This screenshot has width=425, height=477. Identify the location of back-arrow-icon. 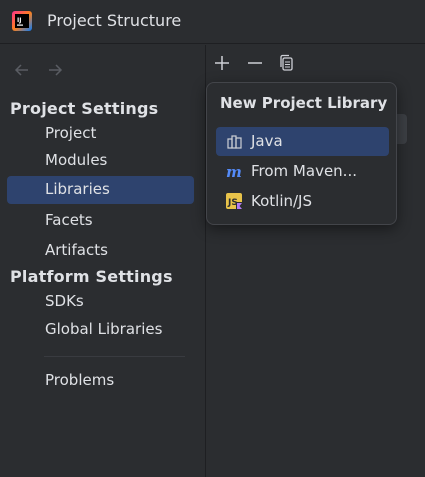
(22, 70).